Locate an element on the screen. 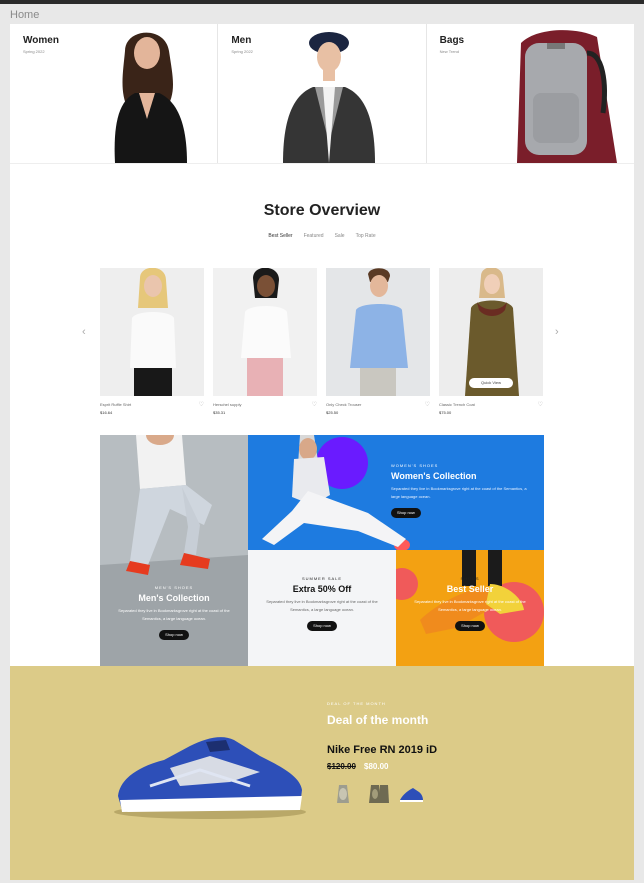 This screenshot has height=883, width=644. deal-kicker: DEAL OF THE MONTH is located at coordinates (356, 703).